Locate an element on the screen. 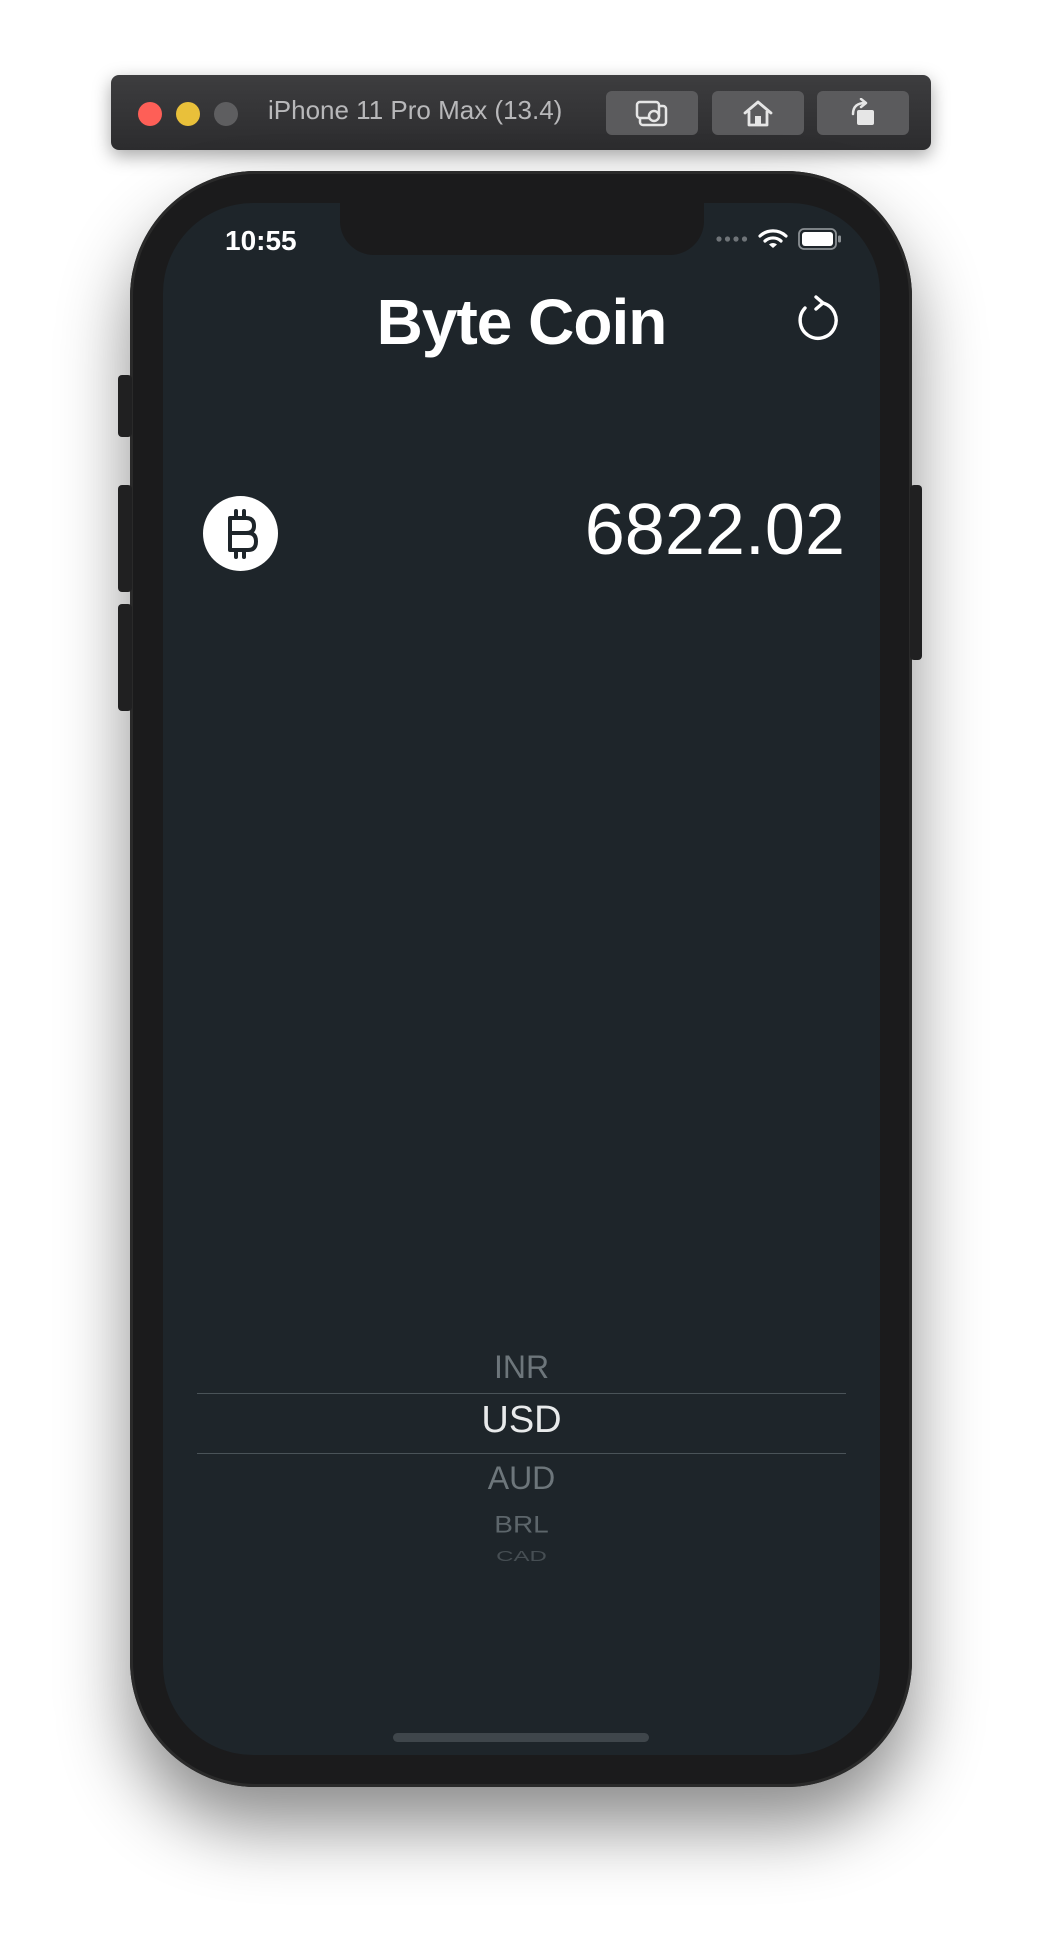 The image size is (1042, 1938). status-icons is located at coordinates (779, 239).